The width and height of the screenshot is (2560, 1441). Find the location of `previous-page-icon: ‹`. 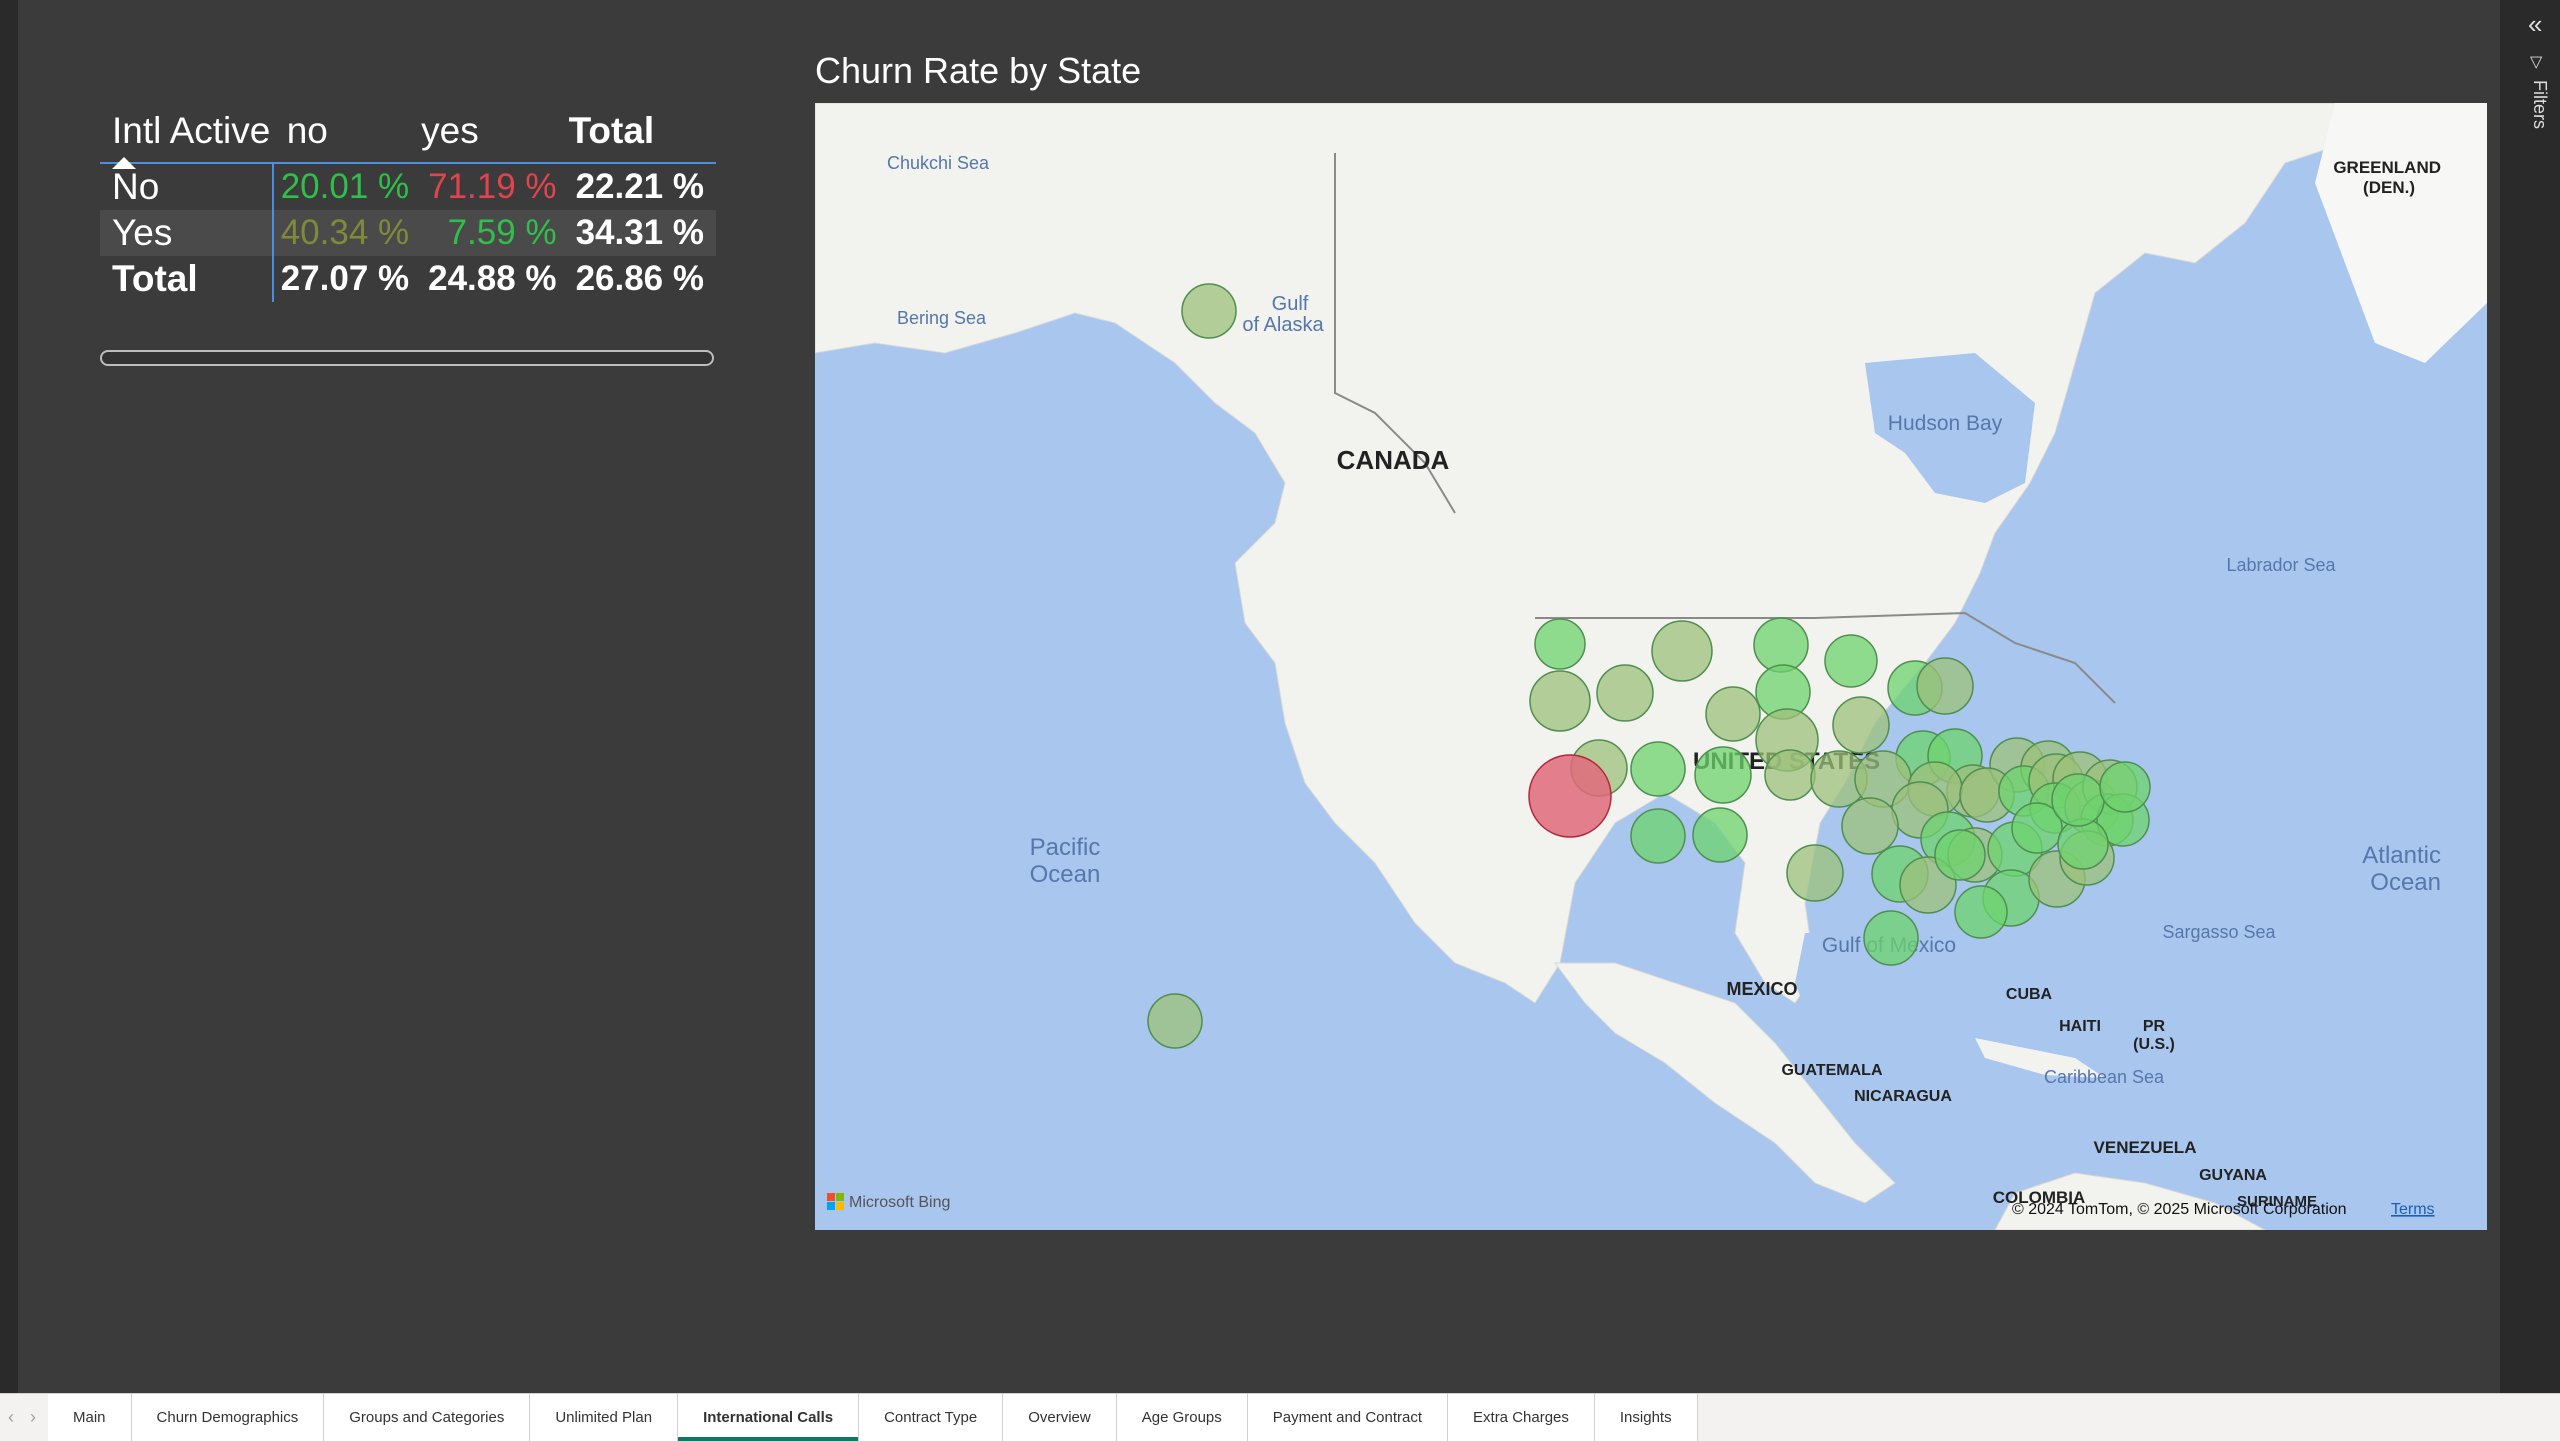

previous-page-icon: ‹ is located at coordinates (11, 1417).